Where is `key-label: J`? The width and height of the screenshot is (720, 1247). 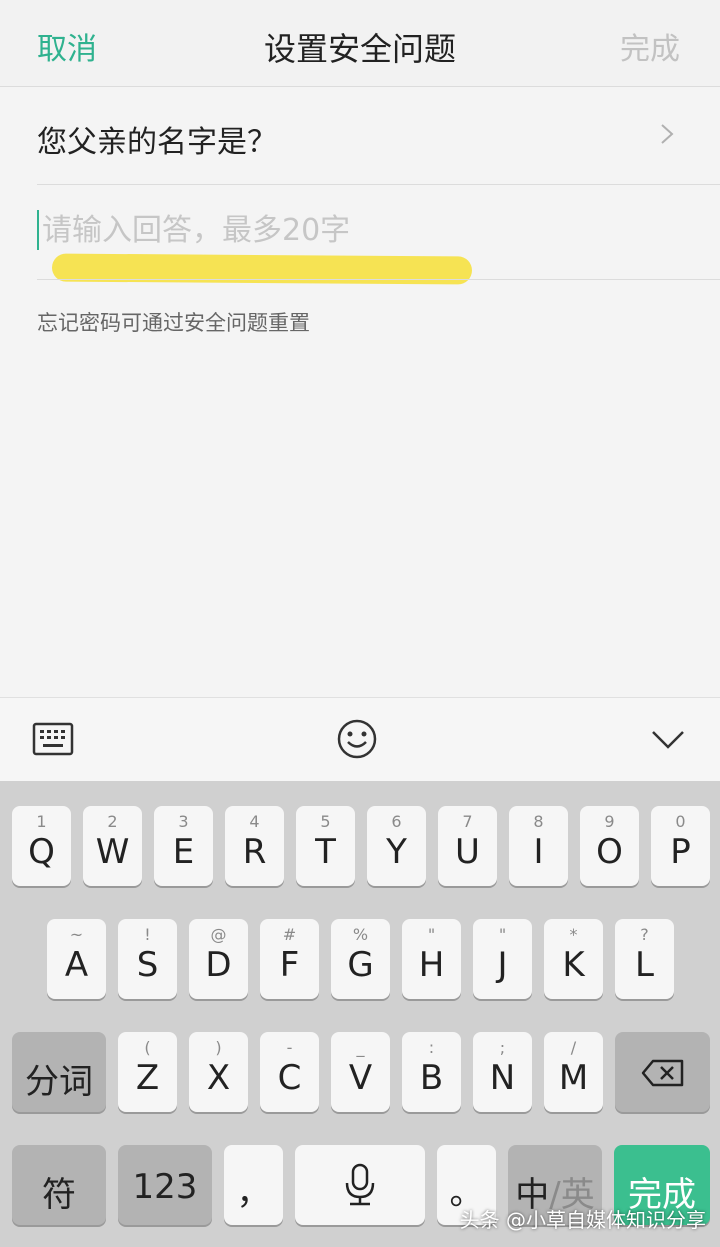
key-label: J is located at coordinates (502, 965).